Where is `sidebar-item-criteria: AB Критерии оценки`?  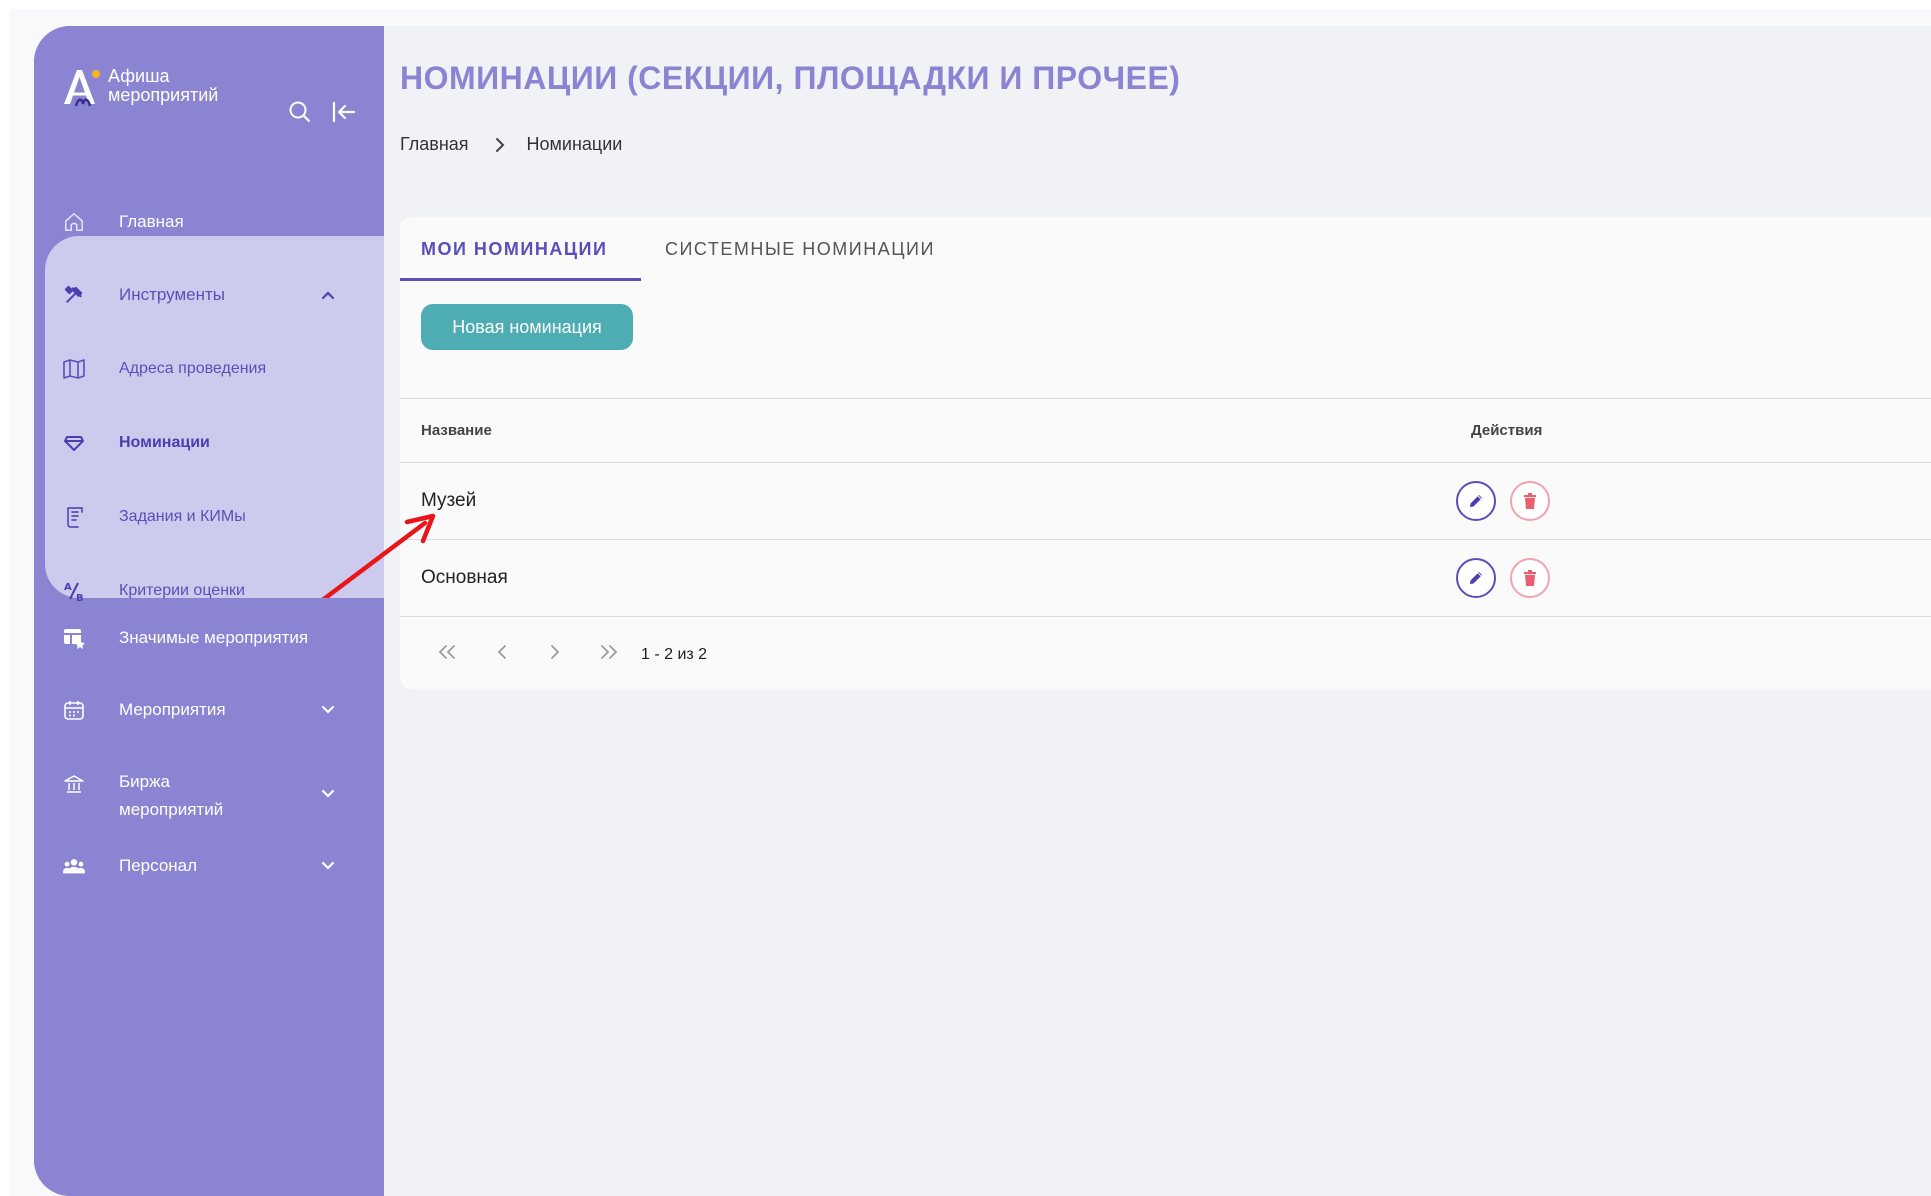 sidebar-item-criteria: AB Критерии оценки is located at coordinates (209, 591).